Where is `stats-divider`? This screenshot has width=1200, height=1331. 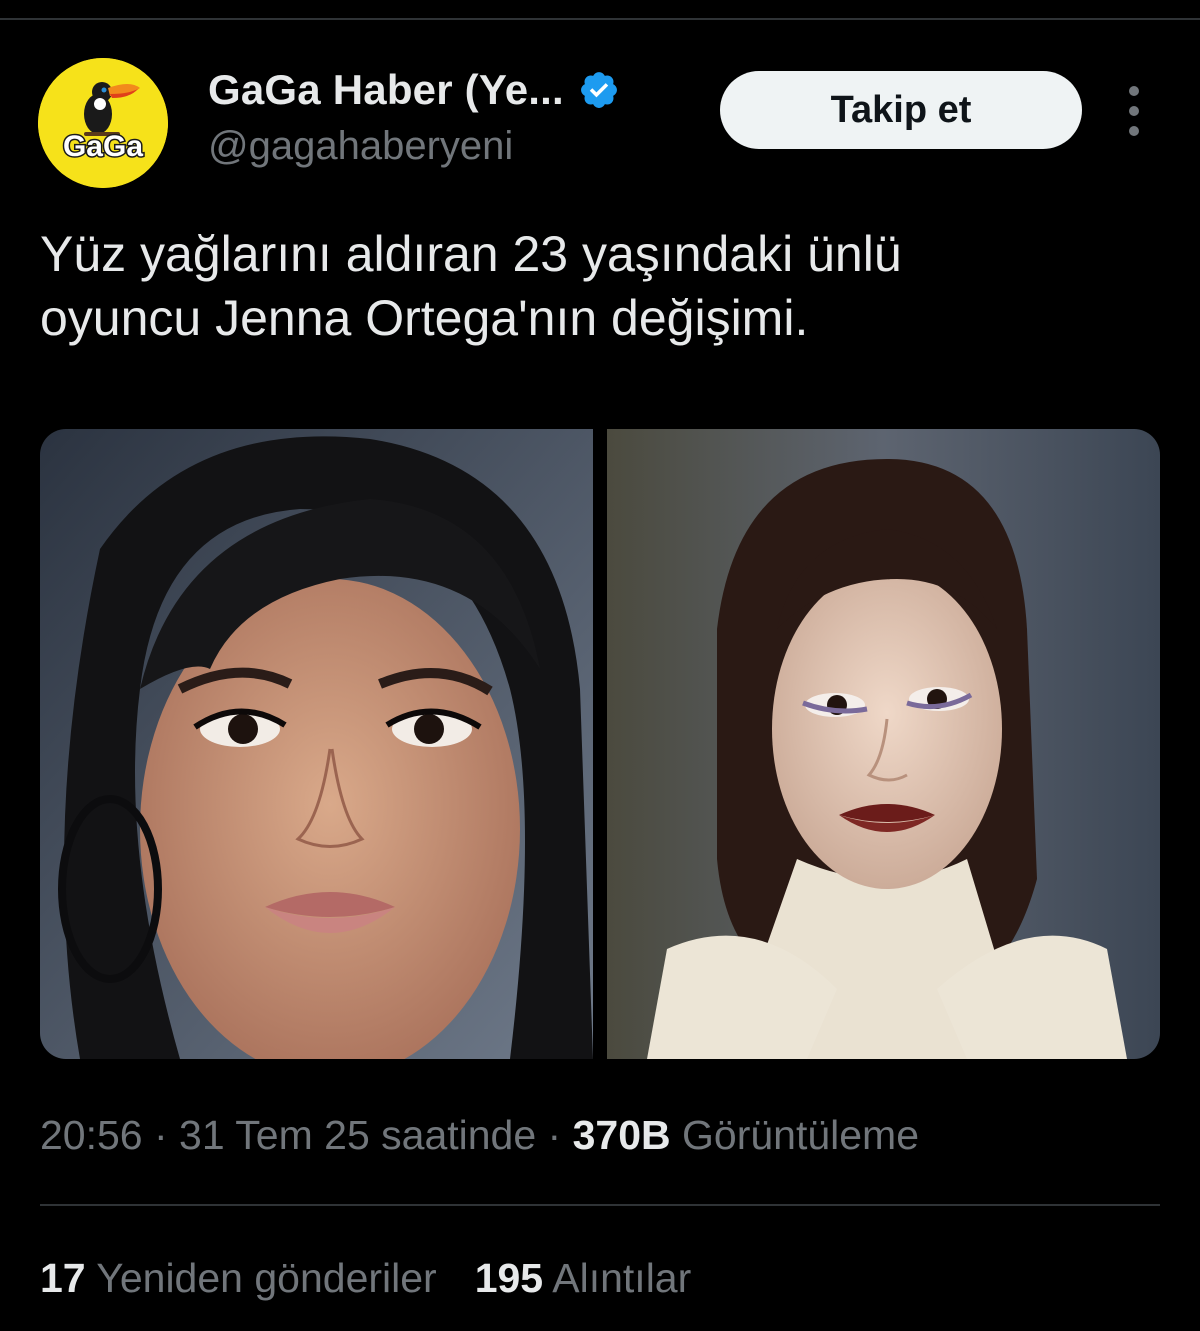
stats-divider is located at coordinates (600, 1205).